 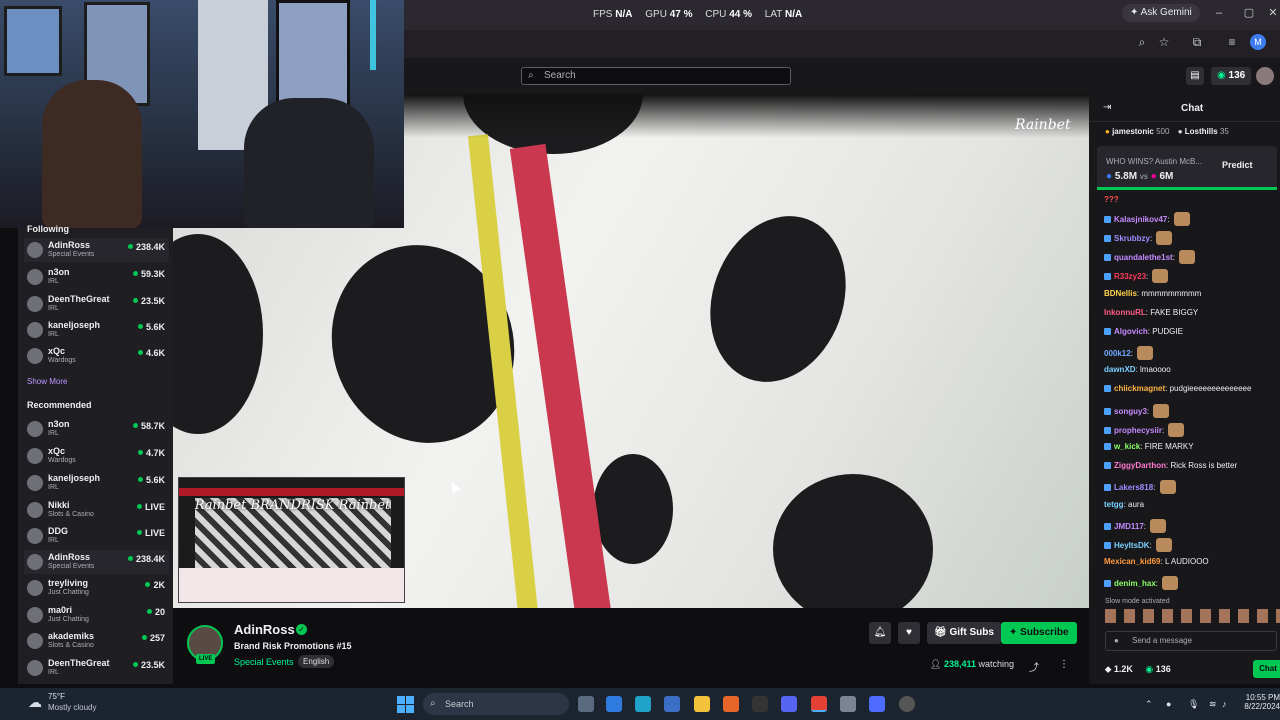 I want to click on chrome-icon, so click(x=819, y=704).